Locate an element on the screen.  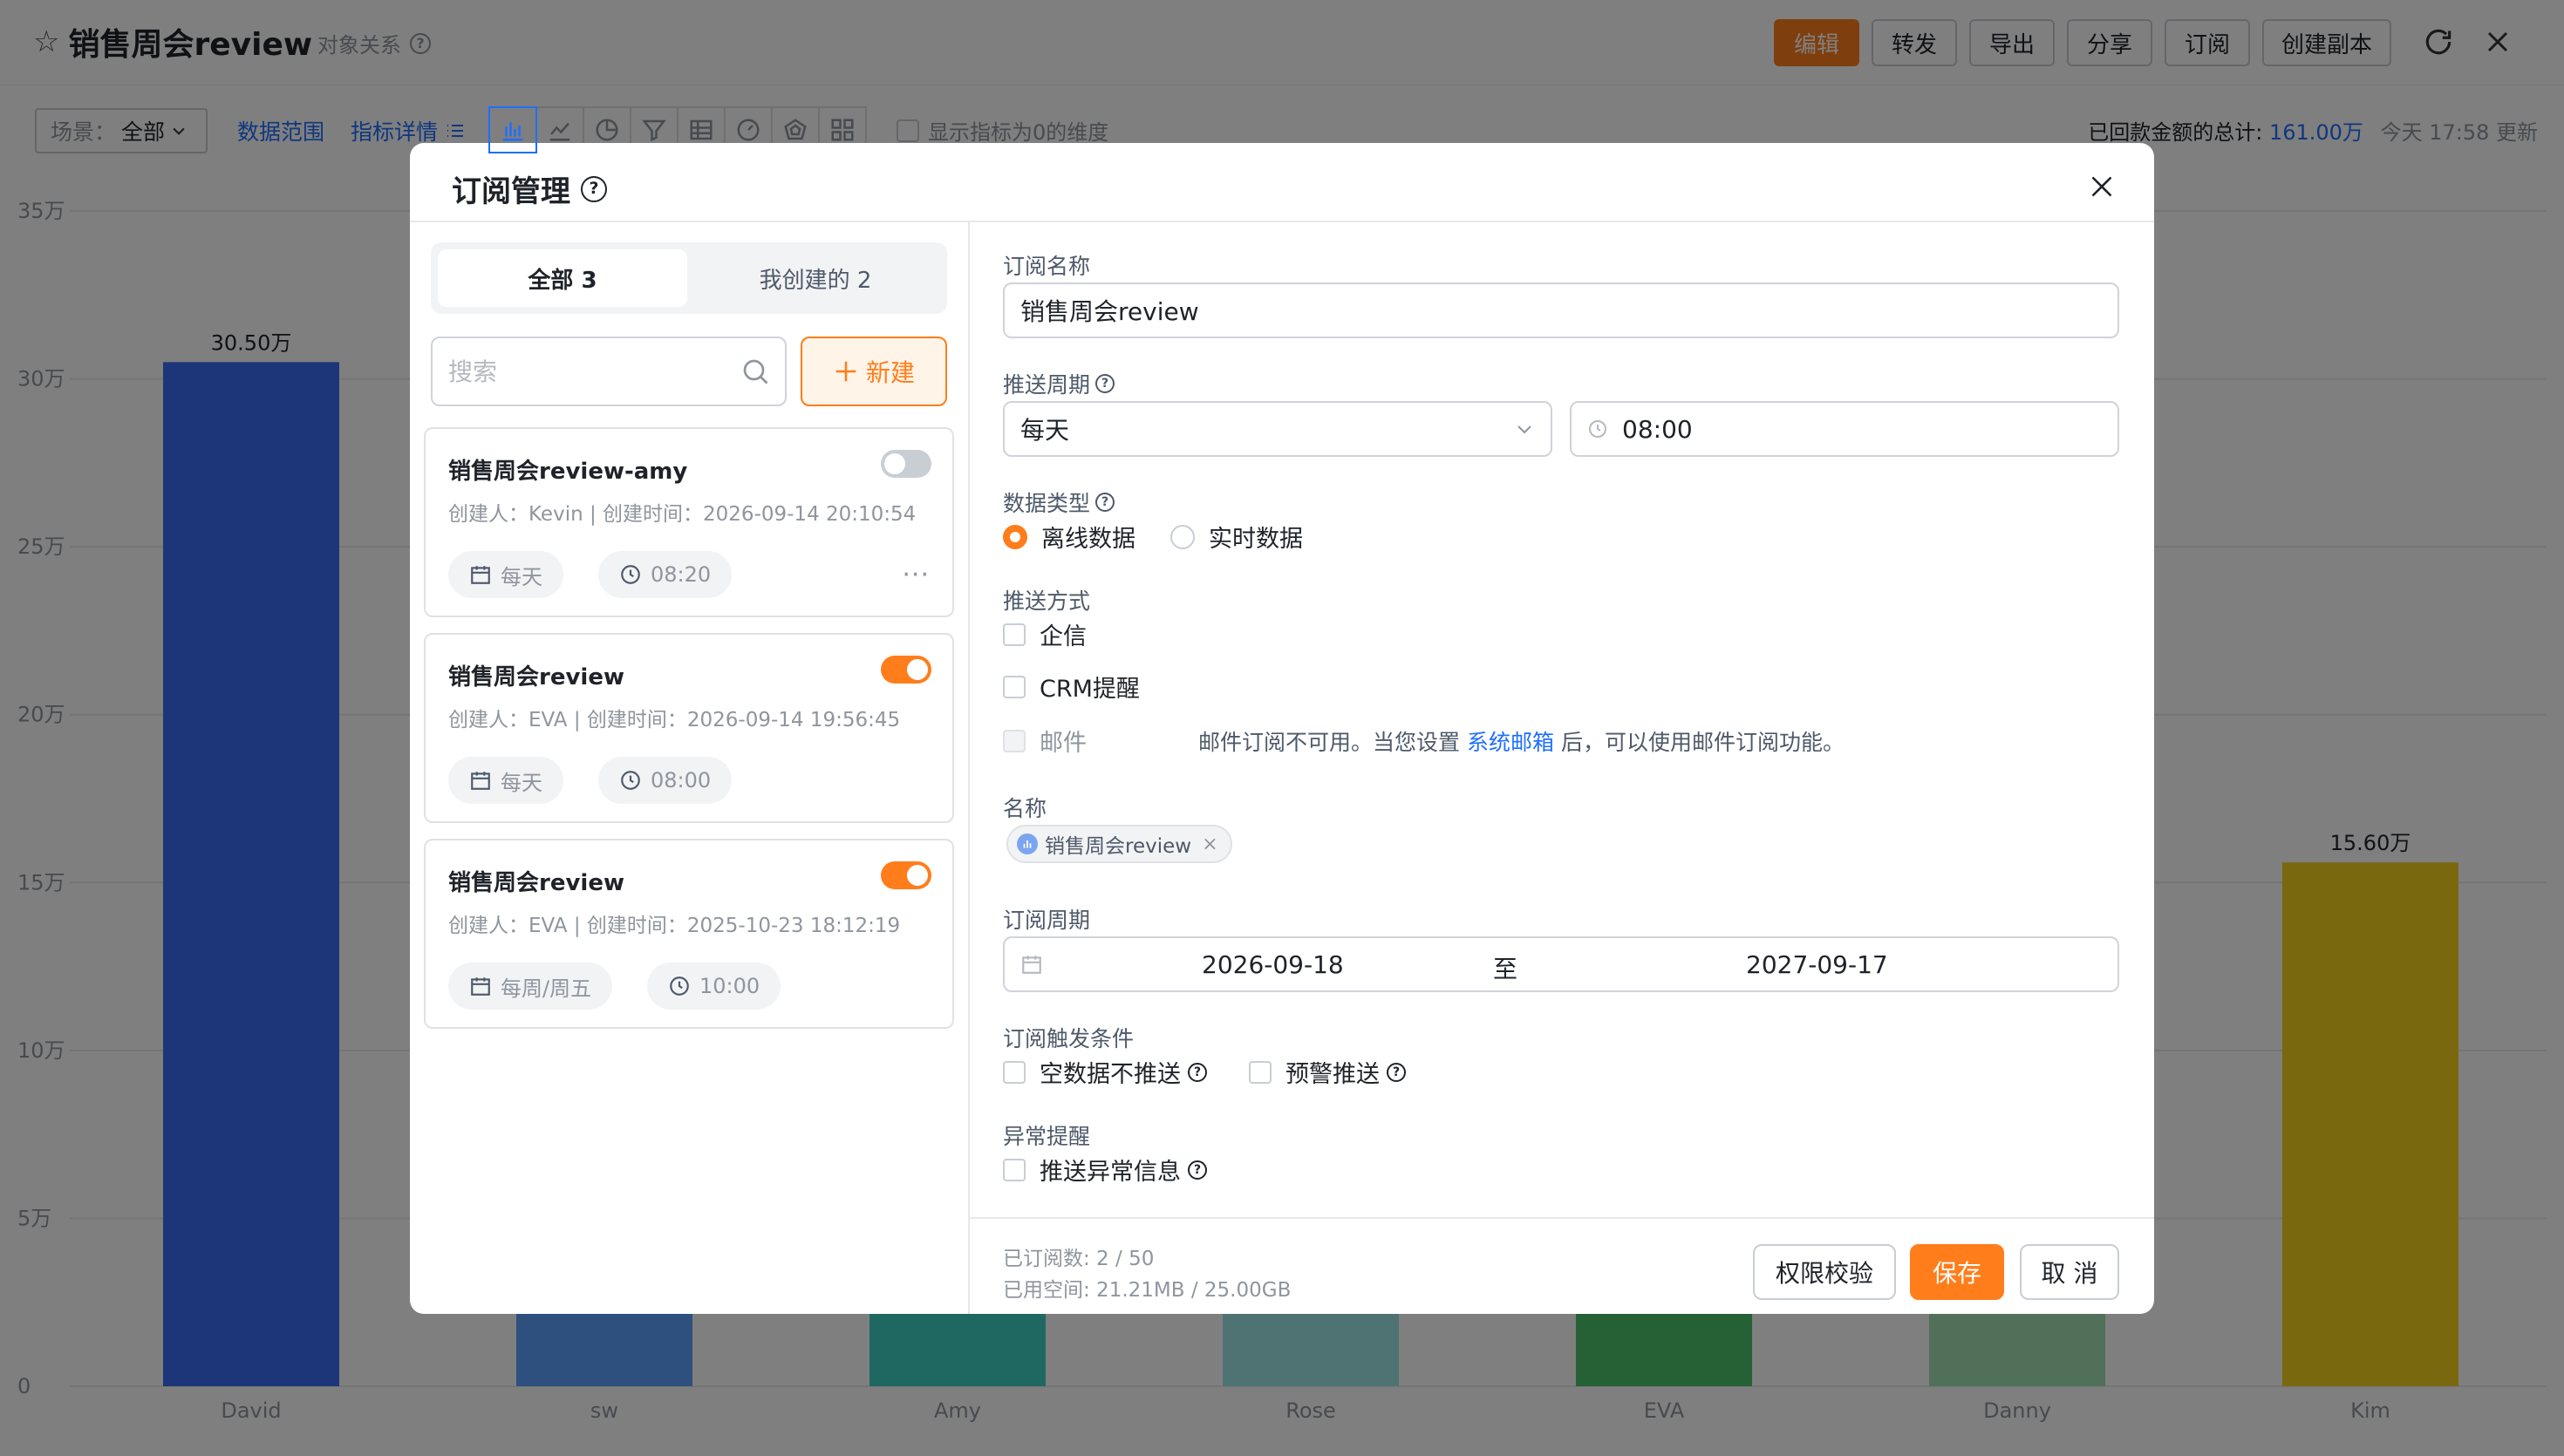
radio-offline-label: 离线数据 is located at coordinates (1088, 539).